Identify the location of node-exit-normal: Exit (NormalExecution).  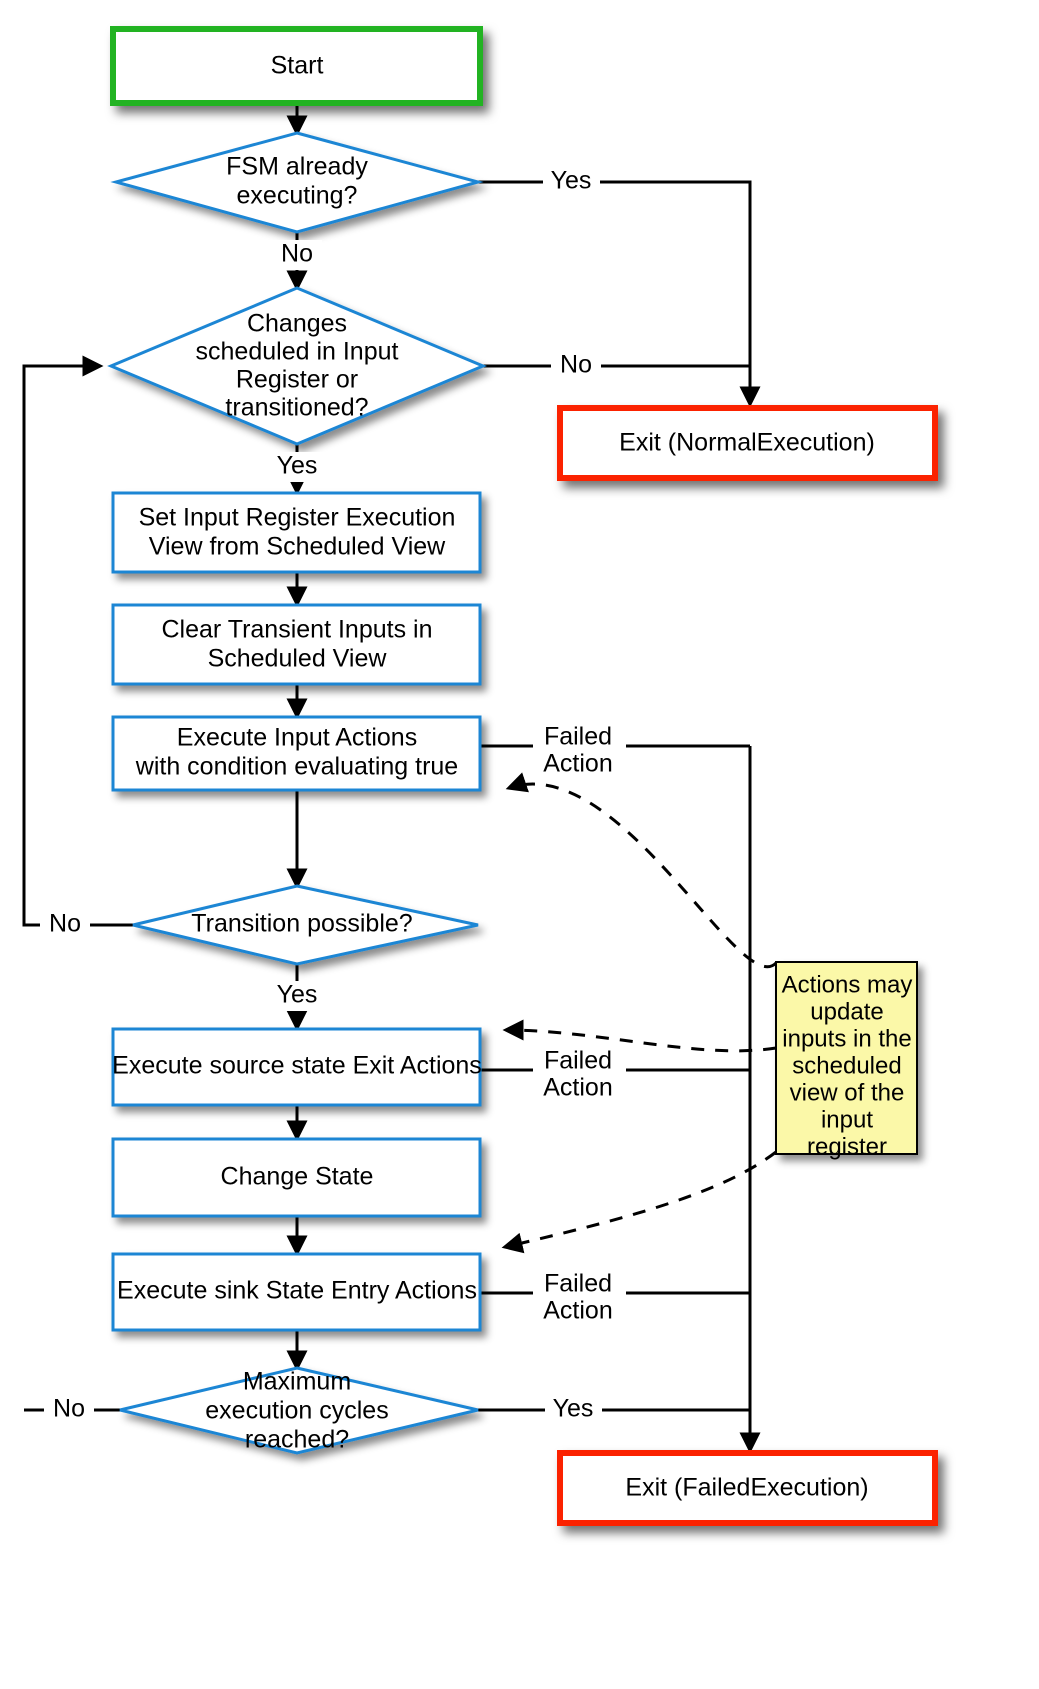
(747, 443).